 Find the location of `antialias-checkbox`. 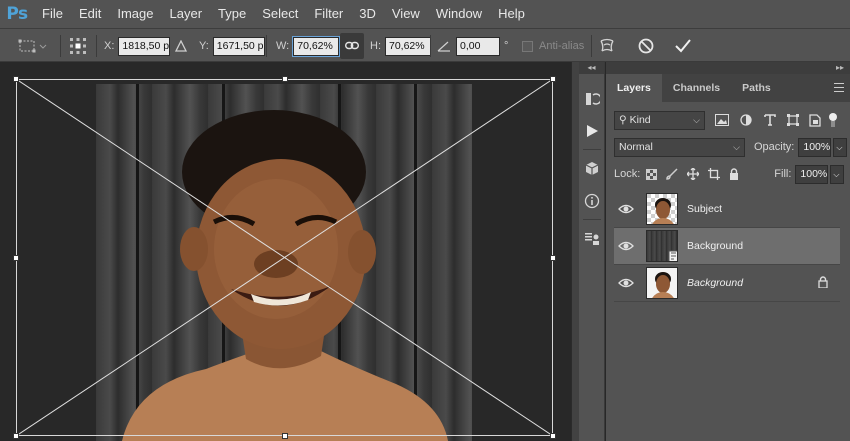

antialias-checkbox is located at coordinates (527, 46).